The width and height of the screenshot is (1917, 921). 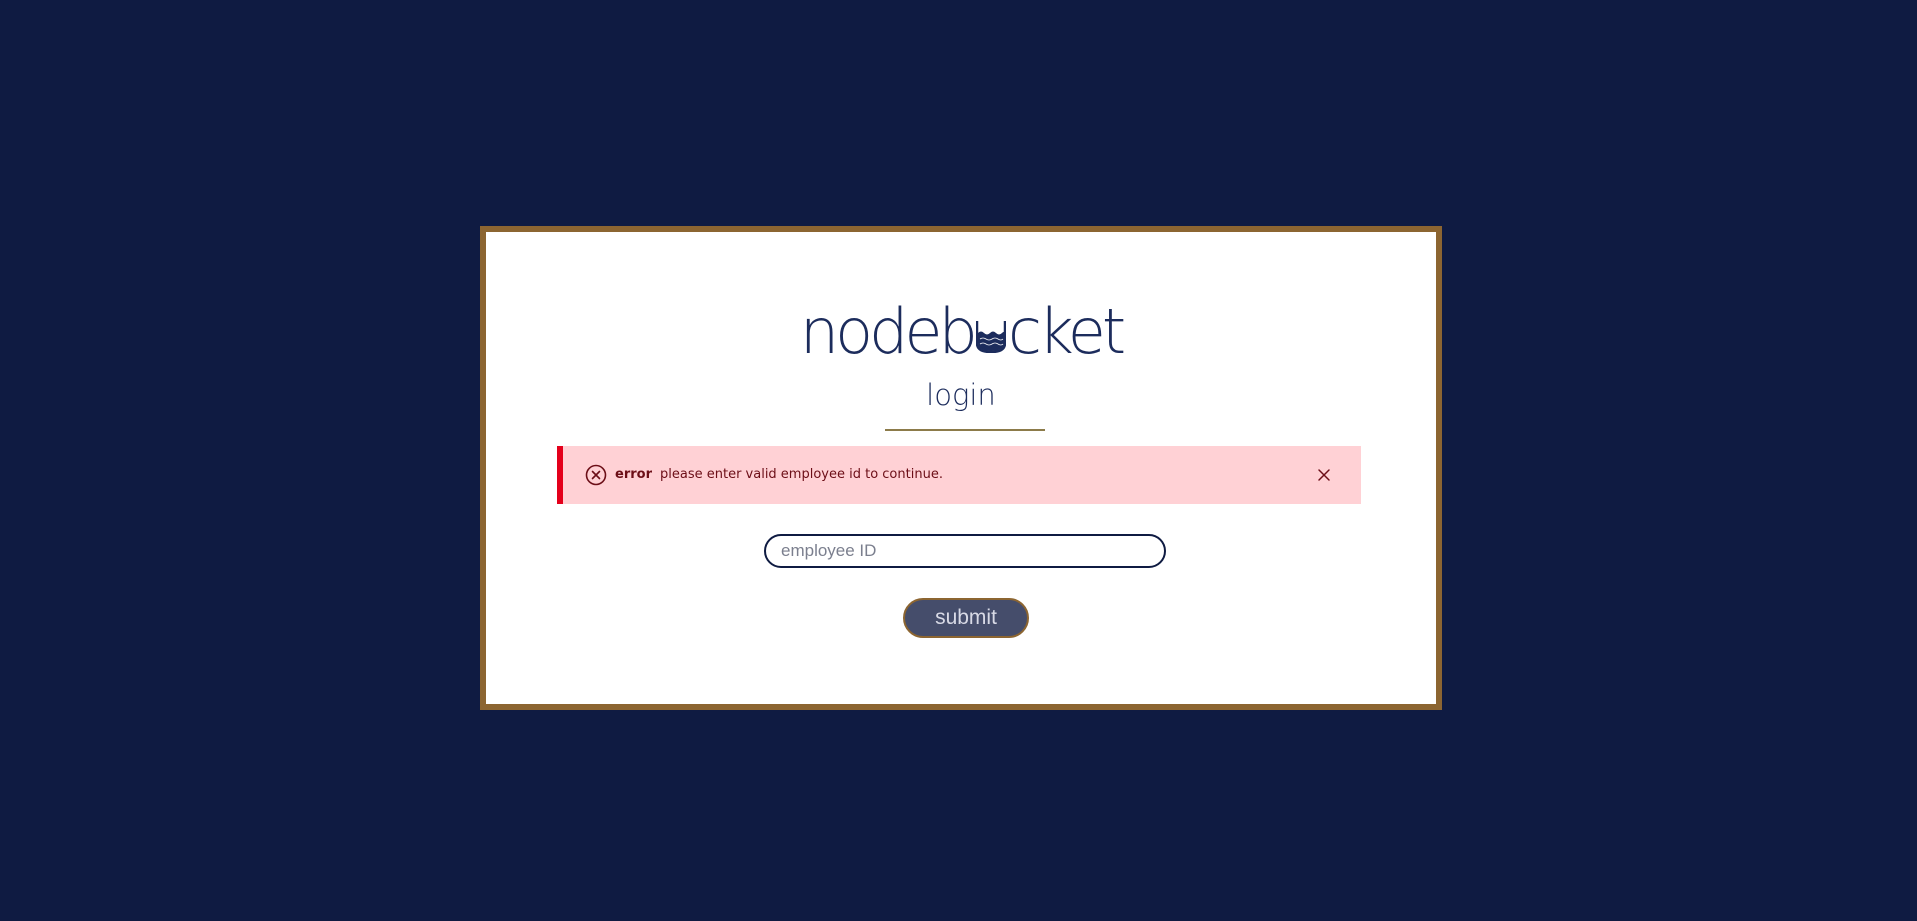 What do you see at coordinates (1324, 475) in the screenshot?
I see `close-icon` at bounding box center [1324, 475].